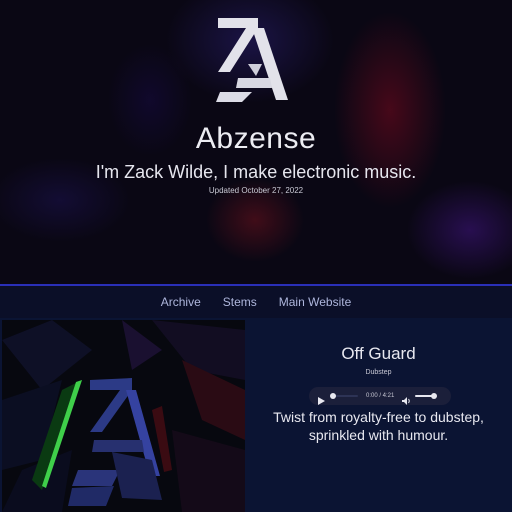 This screenshot has height=512, width=512. Describe the element at coordinates (256, 138) in the screenshot. I see `page-title: Abzense` at that location.